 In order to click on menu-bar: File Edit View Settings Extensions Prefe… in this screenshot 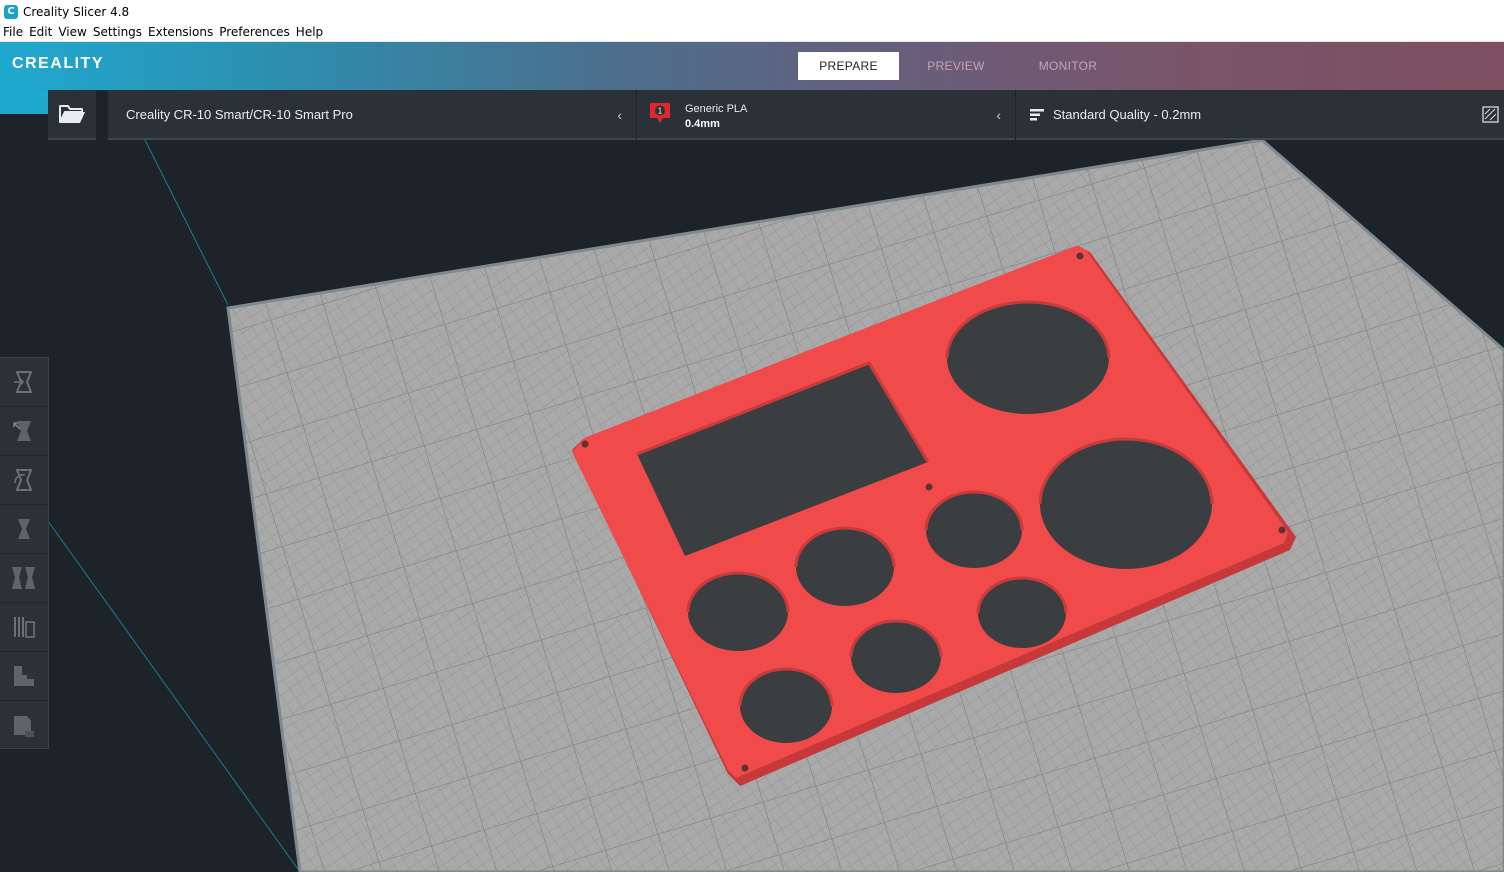, I will do `click(752, 32)`.